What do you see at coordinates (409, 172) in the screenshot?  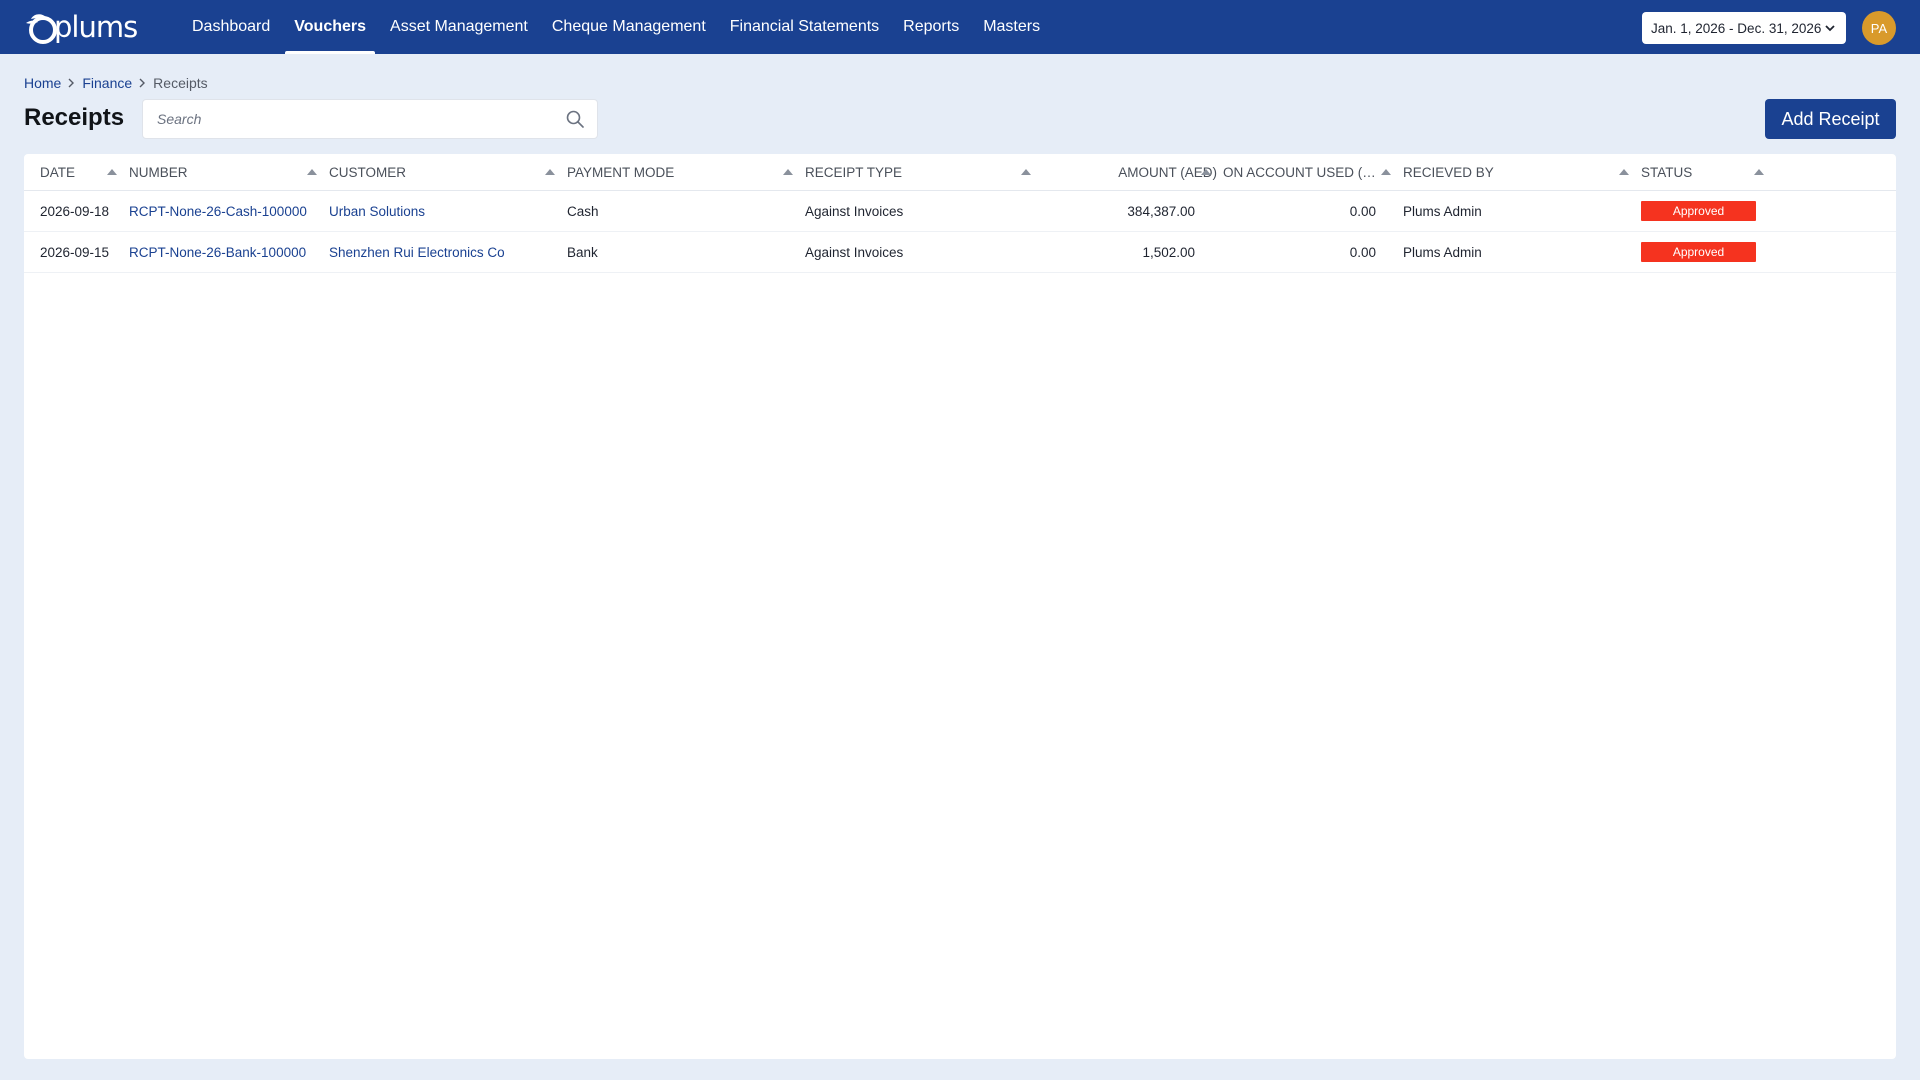 I see `column-header-customer: CUSTOMER` at bounding box center [409, 172].